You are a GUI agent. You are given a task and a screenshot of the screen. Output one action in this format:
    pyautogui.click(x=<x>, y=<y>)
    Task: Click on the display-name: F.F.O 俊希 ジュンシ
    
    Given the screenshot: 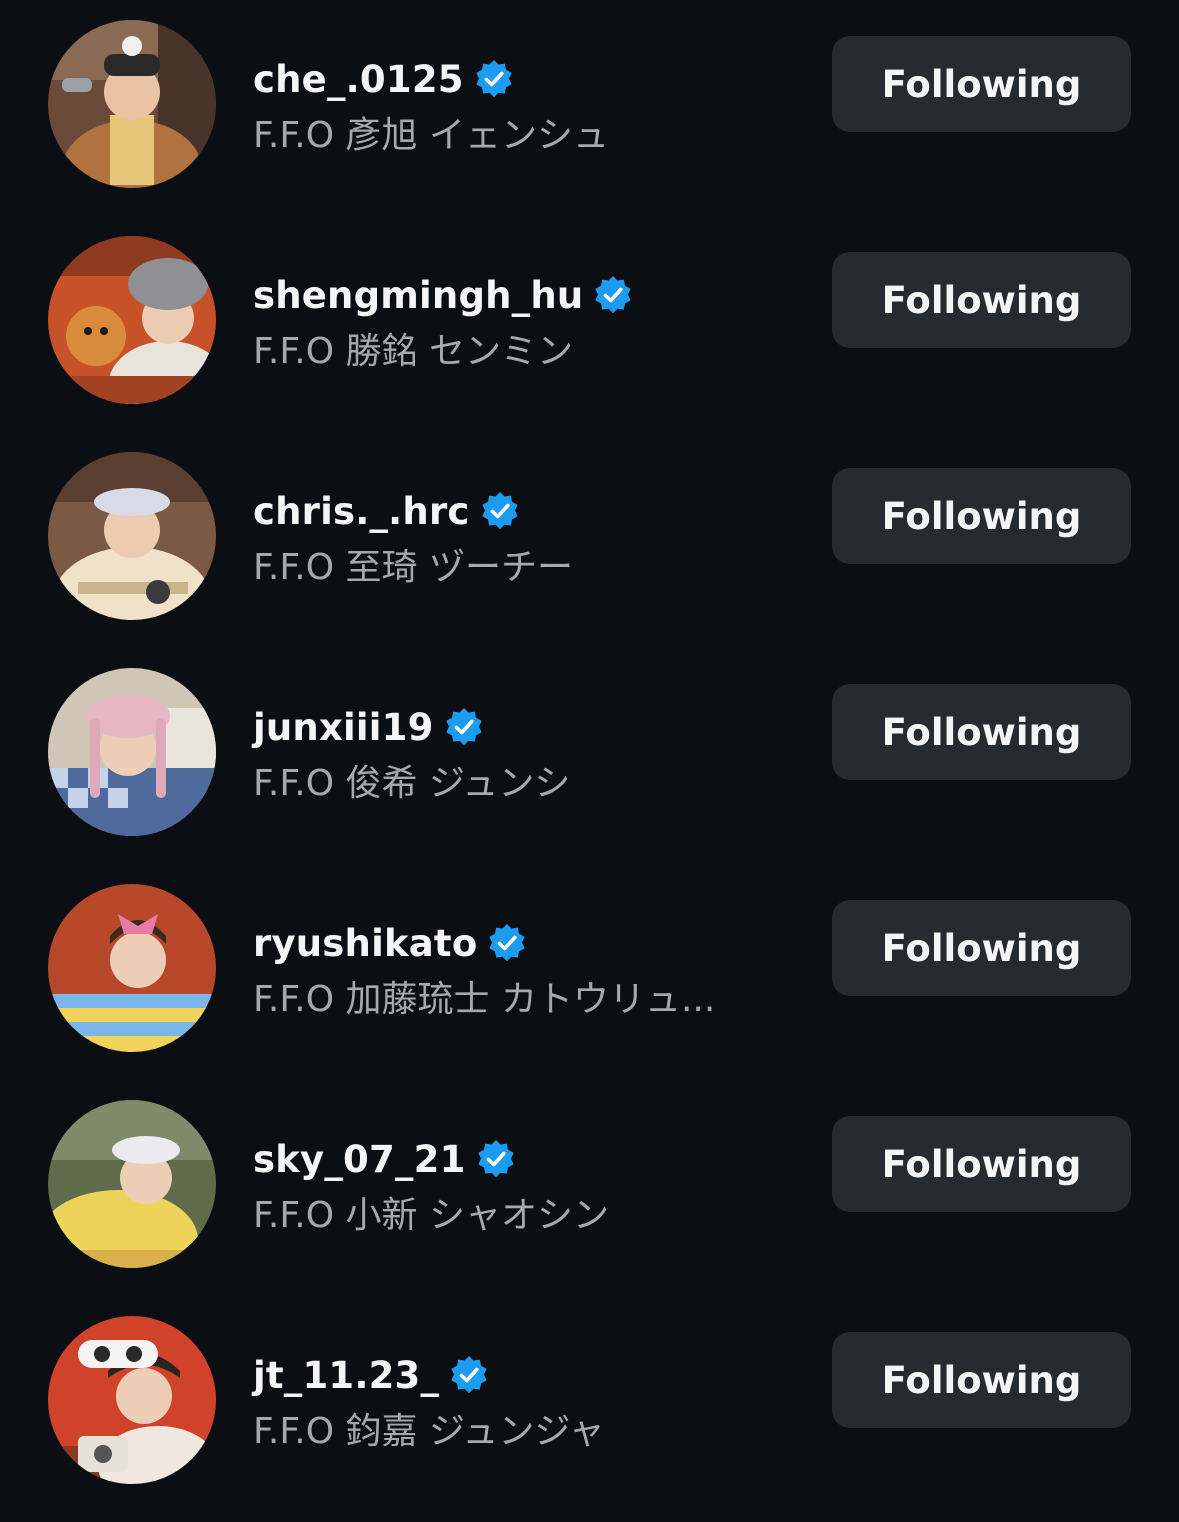 What is the action you would take?
    pyautogui.click(x=412, y=783)
    